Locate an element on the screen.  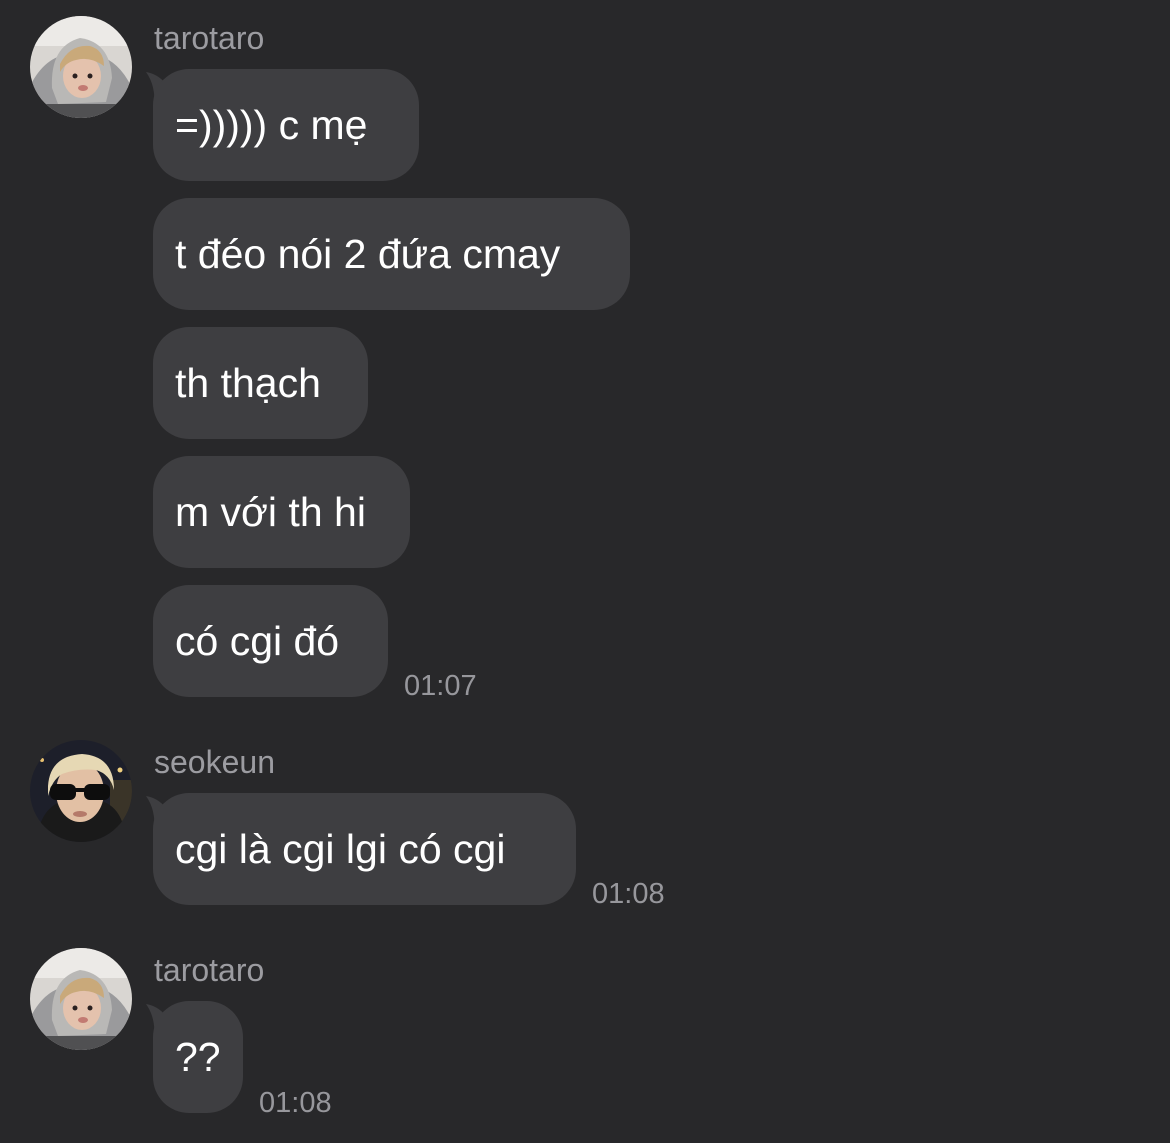
avatar-seokeun is located at coordinates (81, 791).